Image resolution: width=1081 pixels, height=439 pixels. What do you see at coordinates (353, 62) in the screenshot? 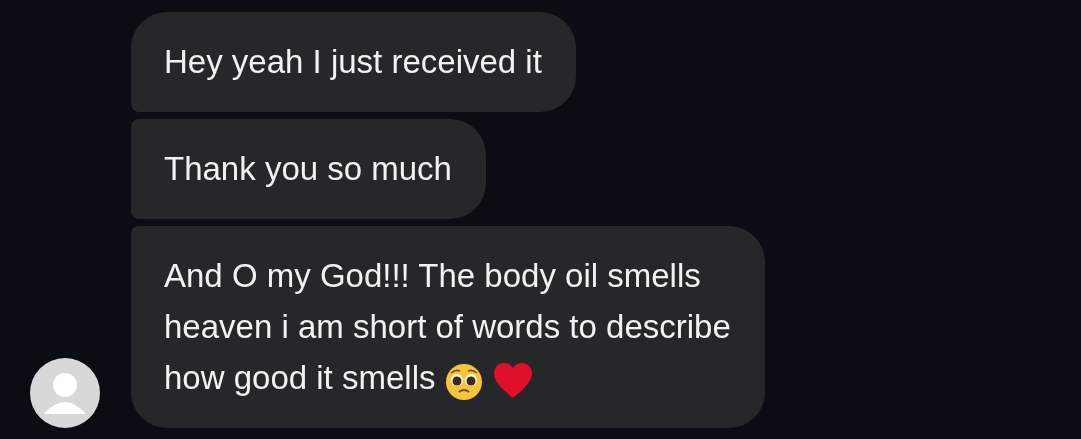
I see `message-line: Hey yeah I just received it` at bounding box center [353, 62].